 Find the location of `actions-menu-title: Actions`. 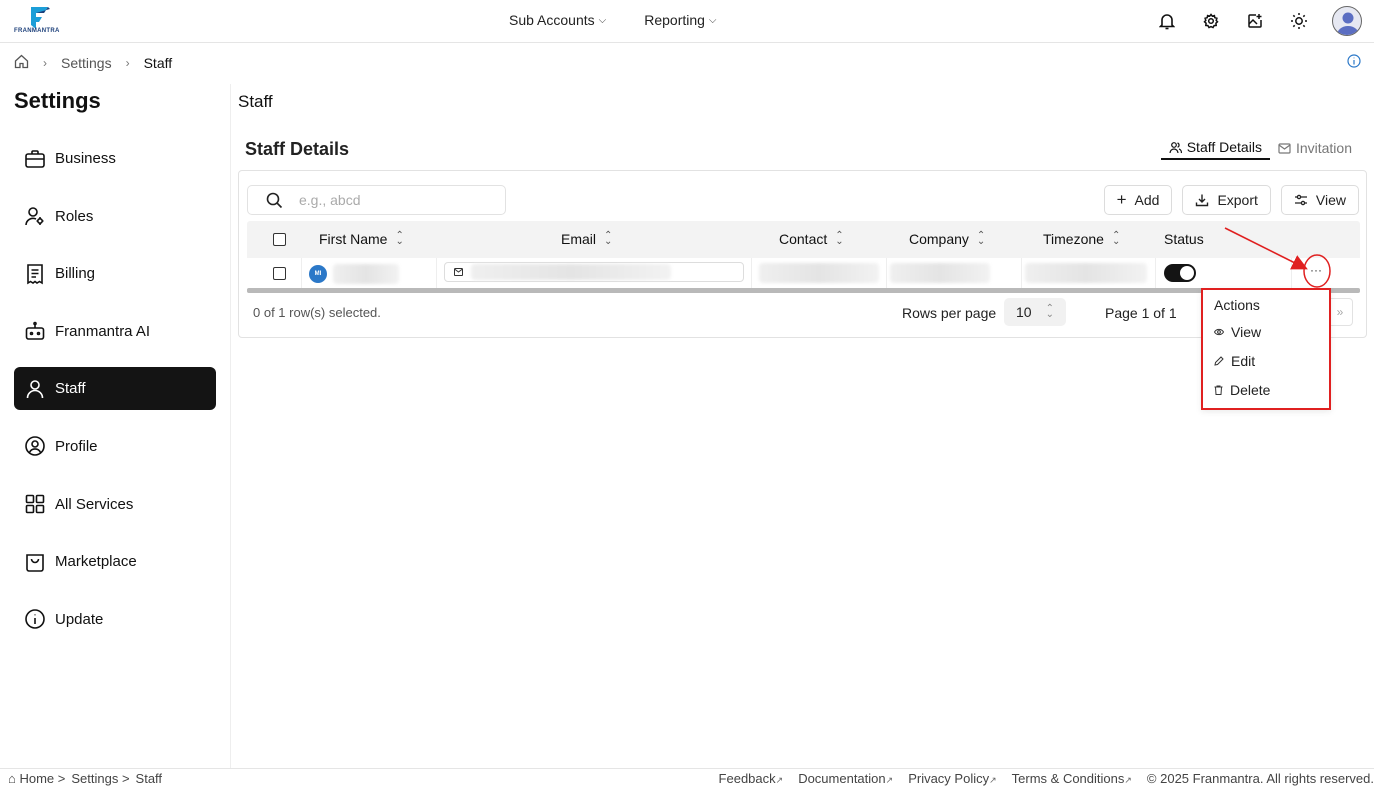

actions-menu-title: Actions is located at coordinates (1237, 305).